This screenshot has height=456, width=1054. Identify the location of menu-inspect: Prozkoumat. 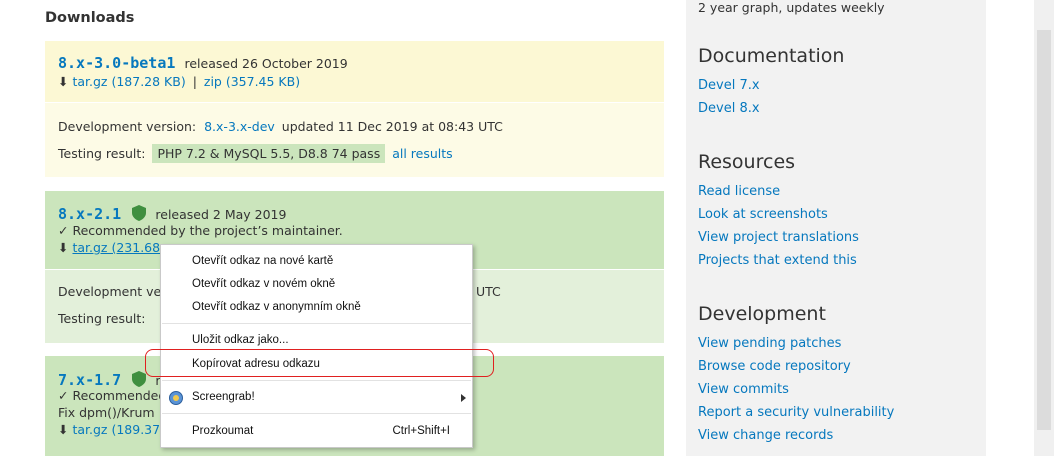
(222, 431).